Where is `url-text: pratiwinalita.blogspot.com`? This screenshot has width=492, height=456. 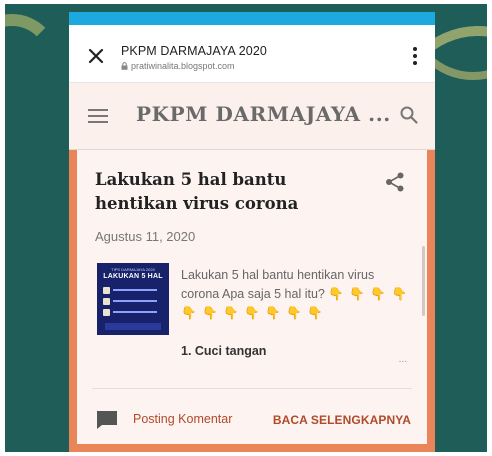
url-text: pratiwinalita.blogspot.com is located at coordinates (183, 66).